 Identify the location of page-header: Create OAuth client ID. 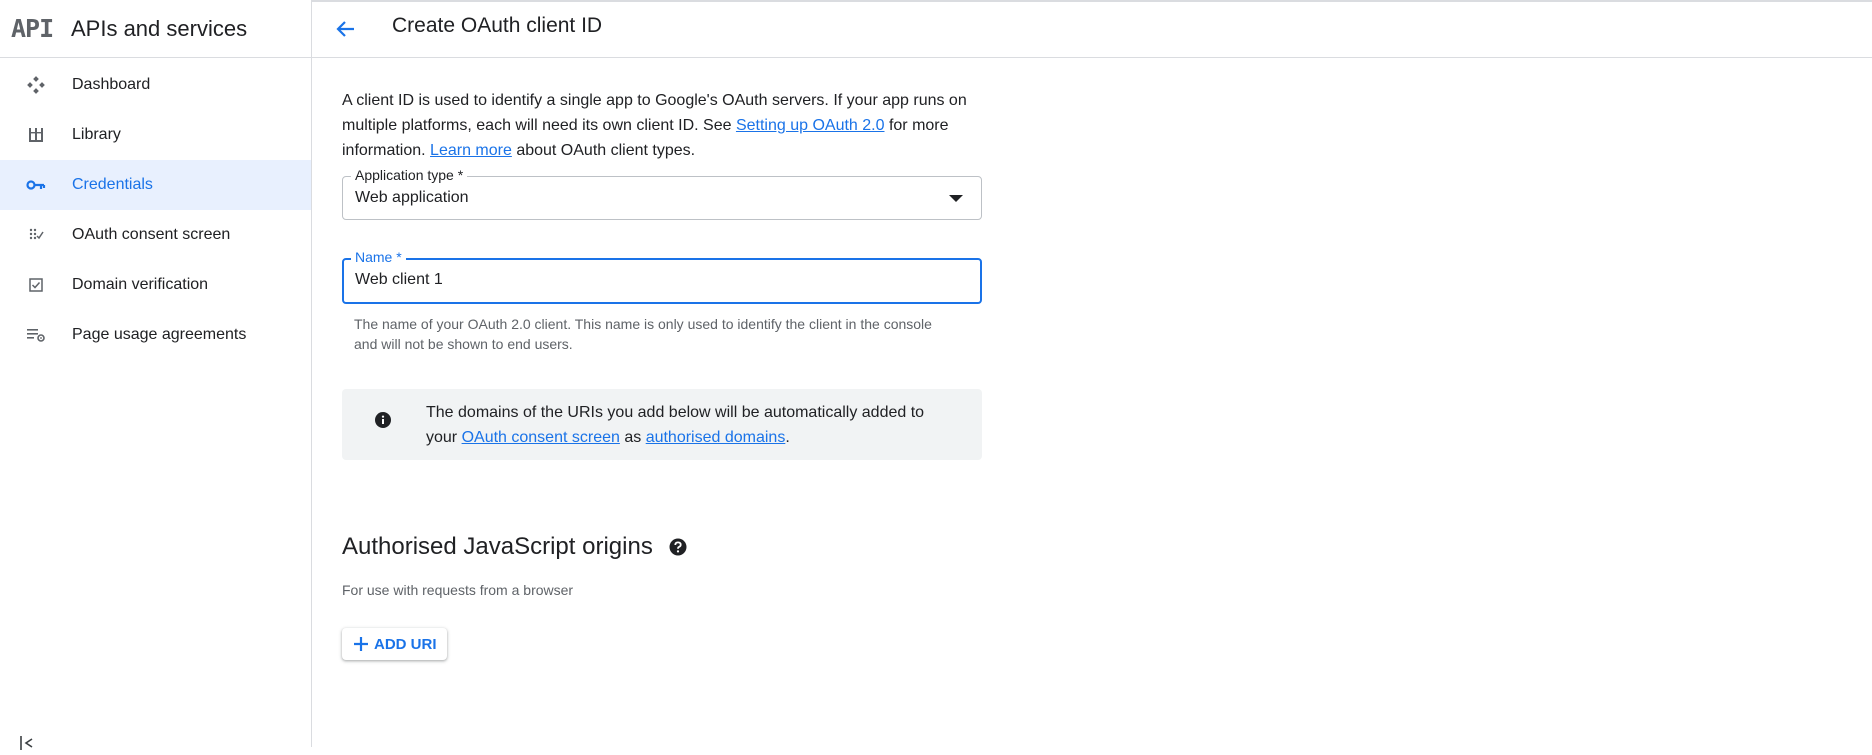
(1092, 29).